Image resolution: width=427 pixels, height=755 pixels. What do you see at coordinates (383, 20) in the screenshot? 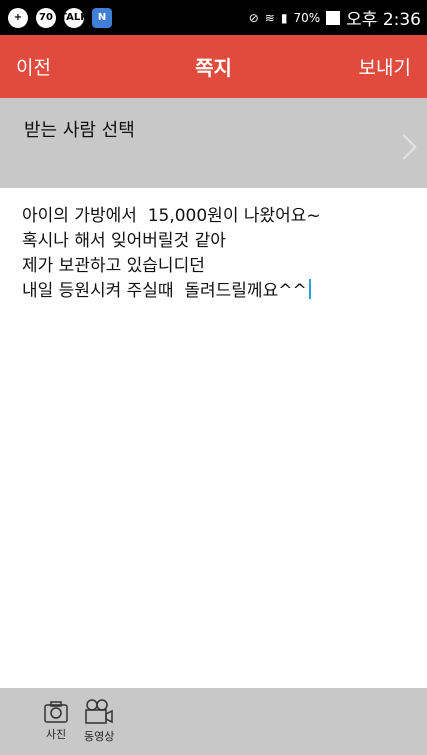
I see `clock: 오후 2:36` at bounding box center [383, 20].